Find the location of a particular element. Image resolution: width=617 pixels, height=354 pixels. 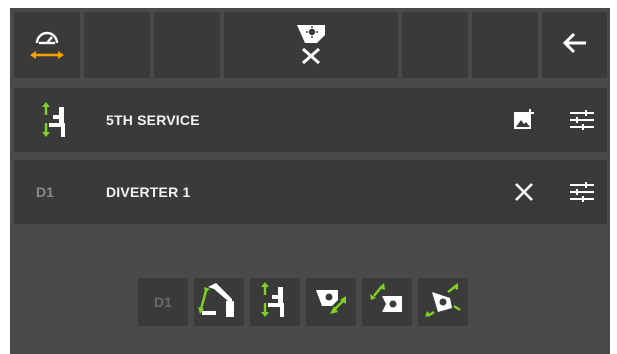

bucket-rotate-icon is located at coordinates (387, 302).